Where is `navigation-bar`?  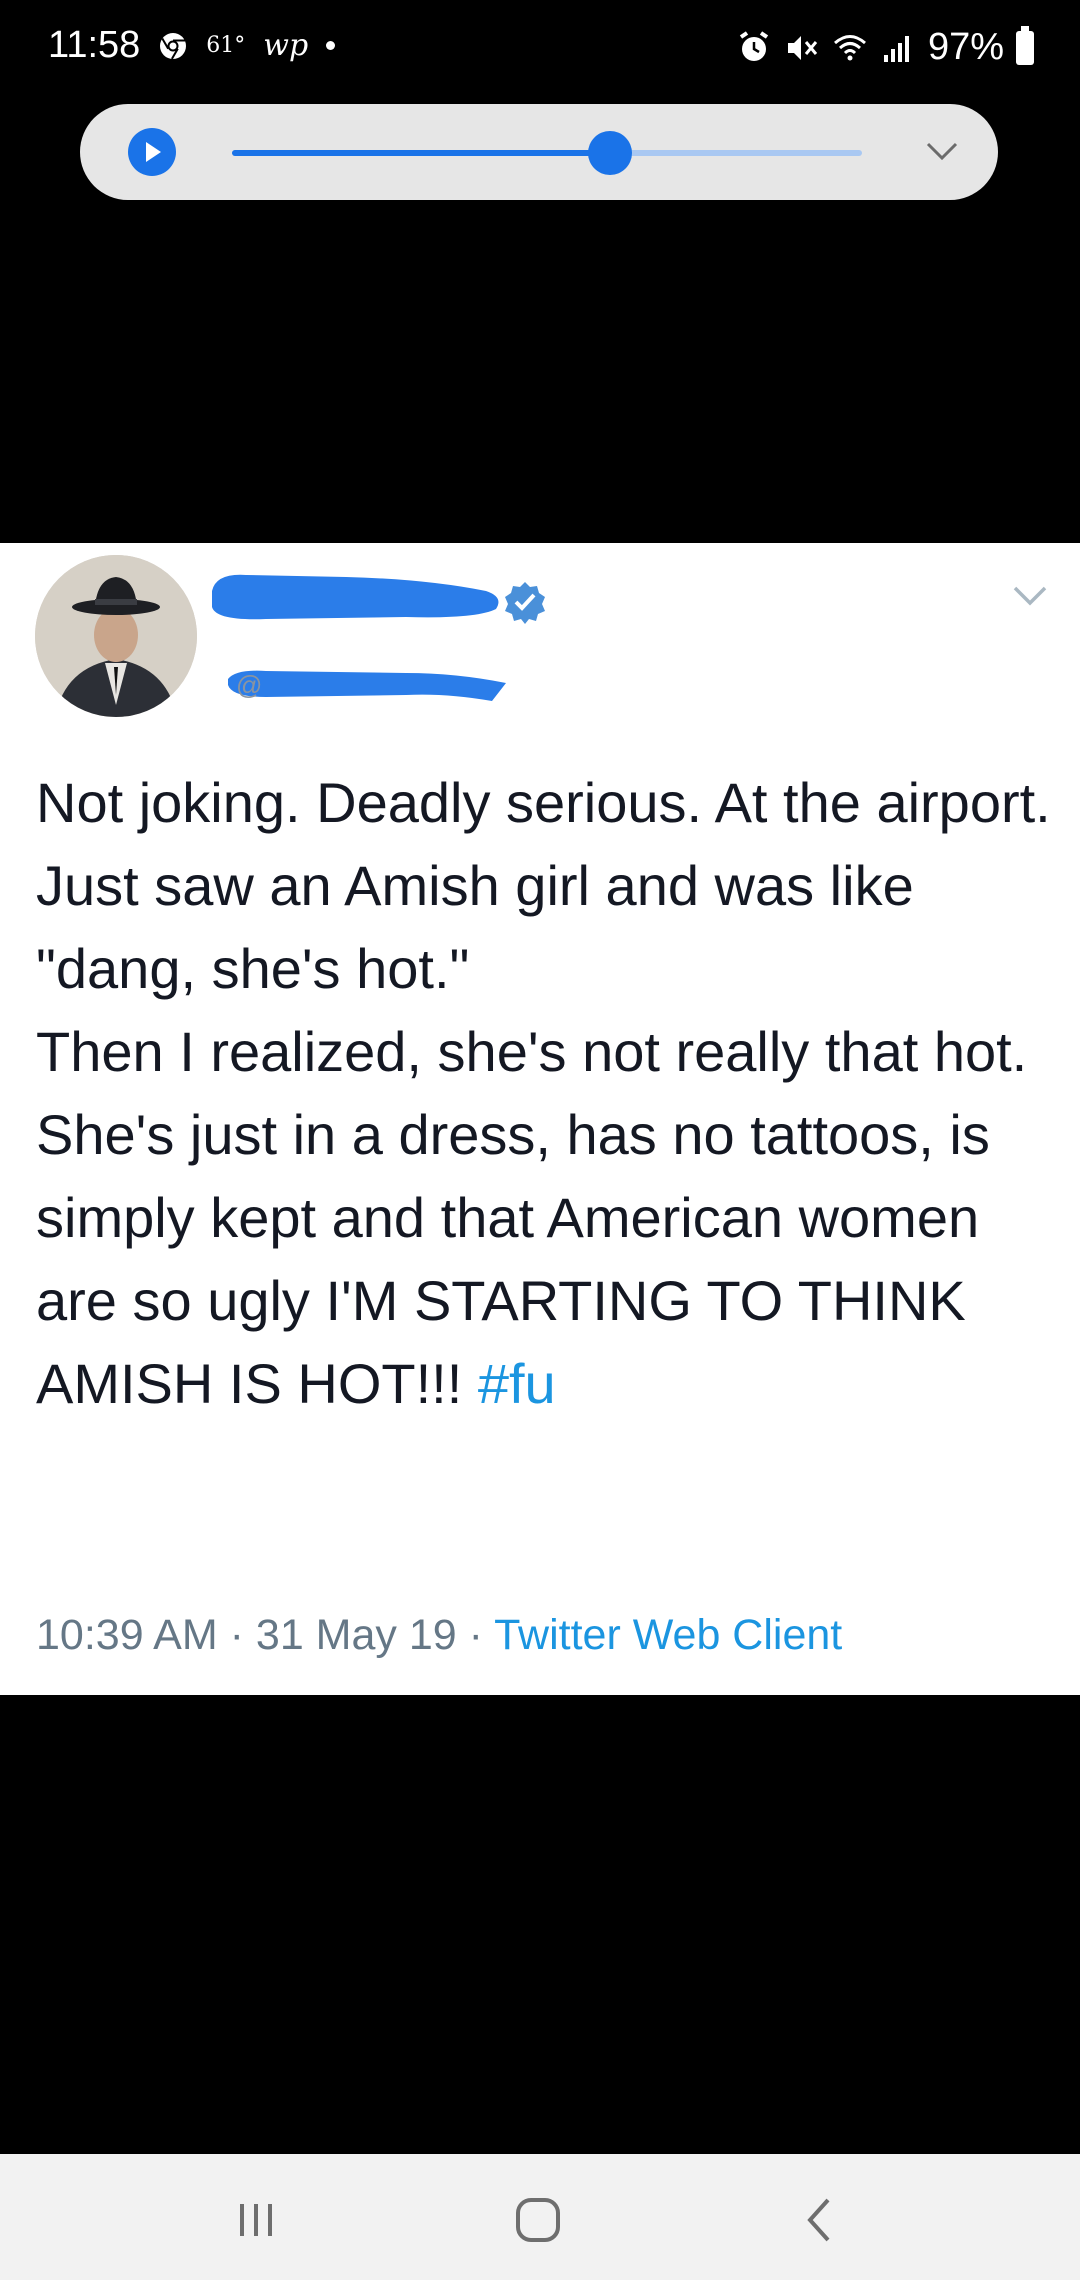 navigation-bar is located at coordinates (540, 2217).